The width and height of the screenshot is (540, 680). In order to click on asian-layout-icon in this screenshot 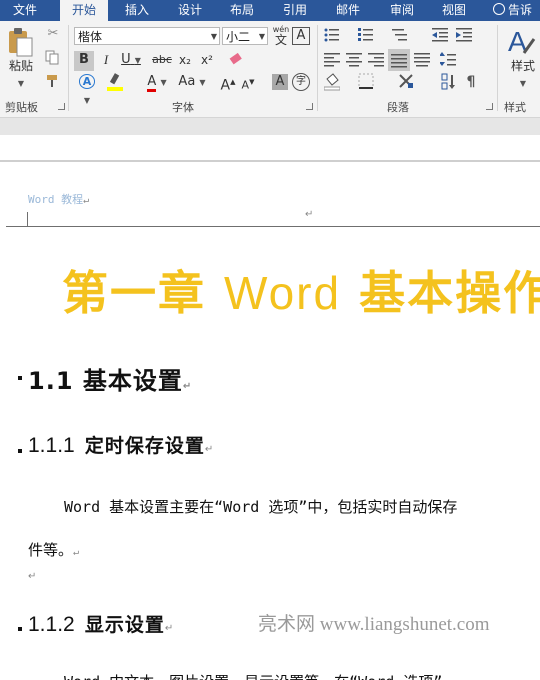, I will do `click(406, 81)`.